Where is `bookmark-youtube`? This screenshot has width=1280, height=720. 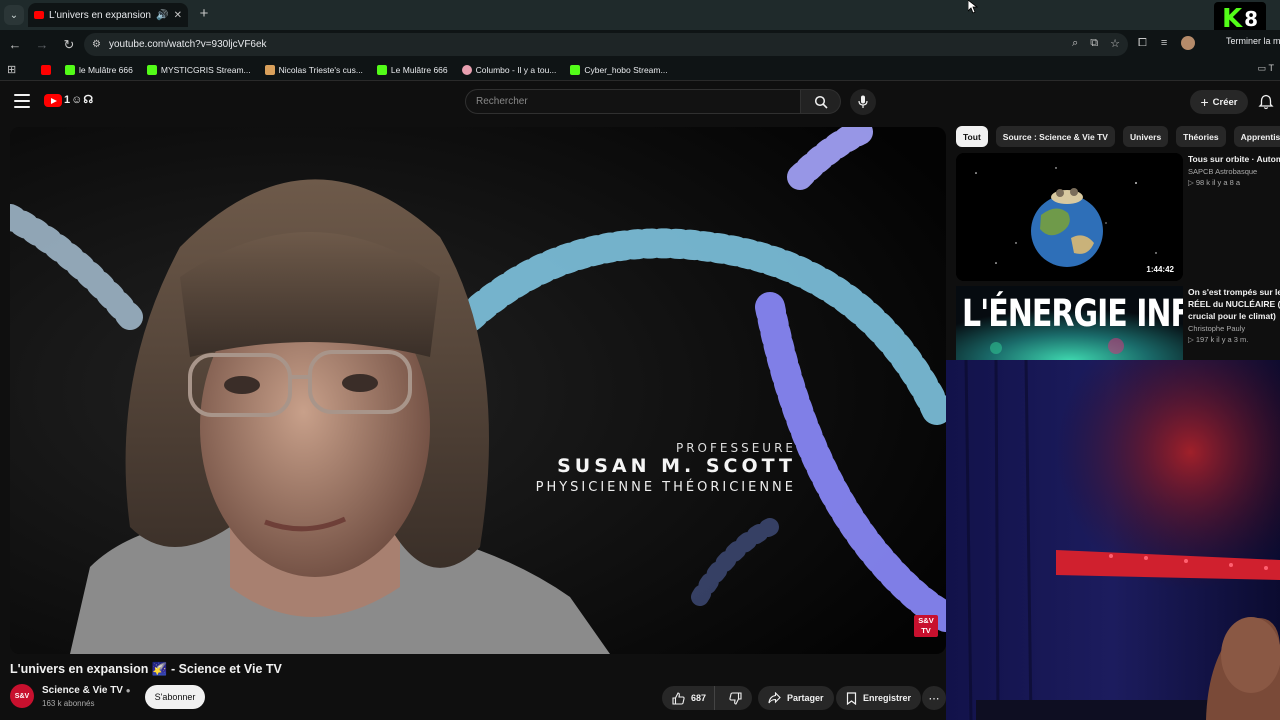
bookmark-youtube is located at coordinates (46, 69).